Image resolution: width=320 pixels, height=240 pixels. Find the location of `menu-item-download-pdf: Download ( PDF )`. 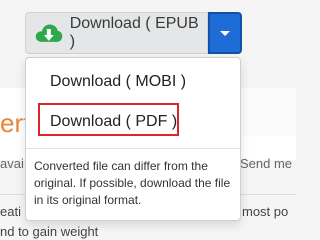

menu-item-download-pdf: Download ( PDF ) is located at coordinates (133, 122).